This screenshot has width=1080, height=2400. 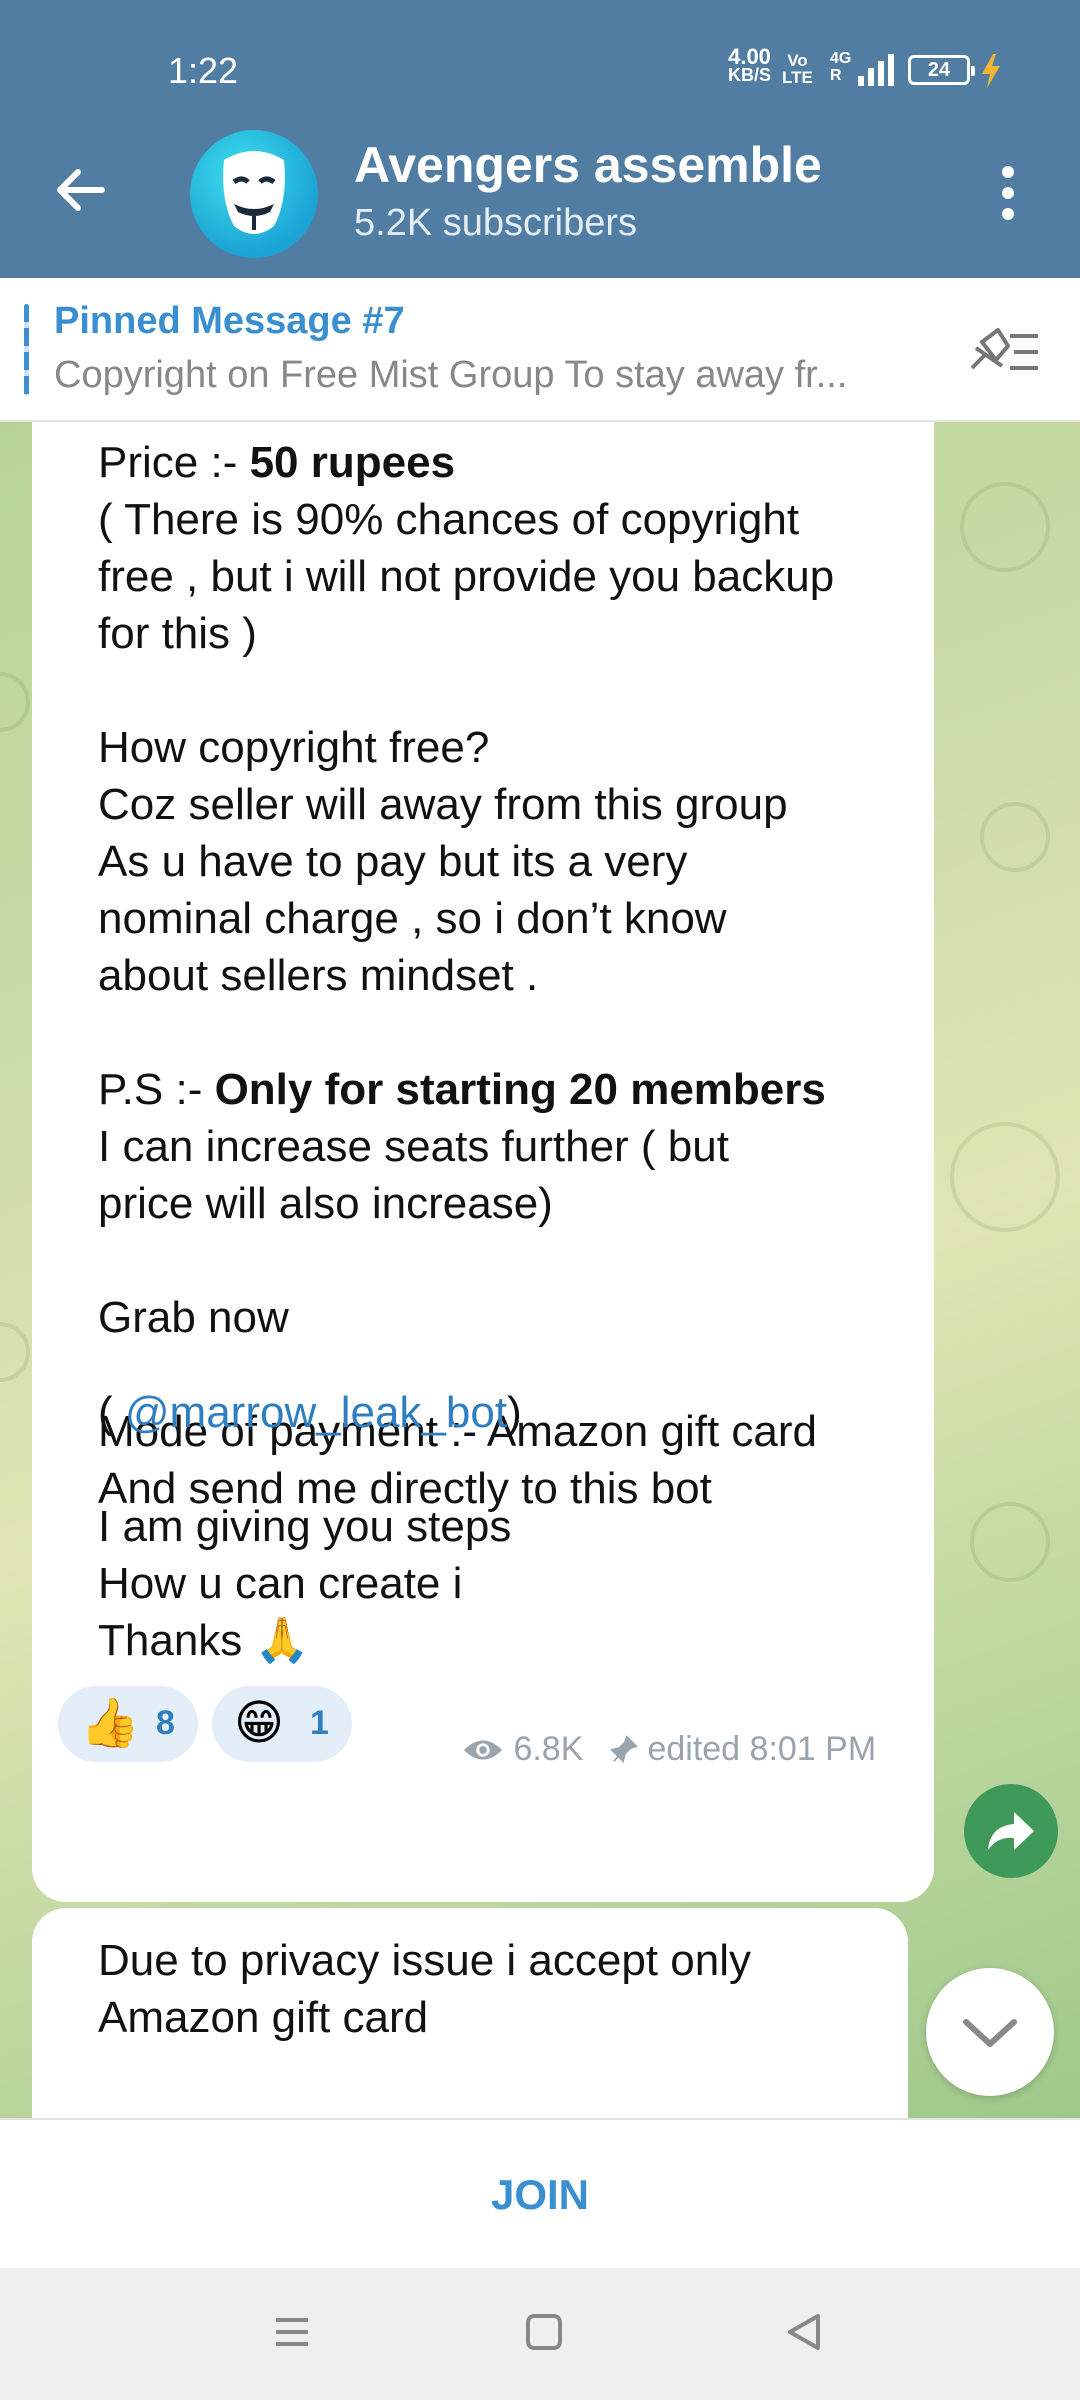 I want to click on message-text: As u have to pay but its a very, so click(x=393, y=861).